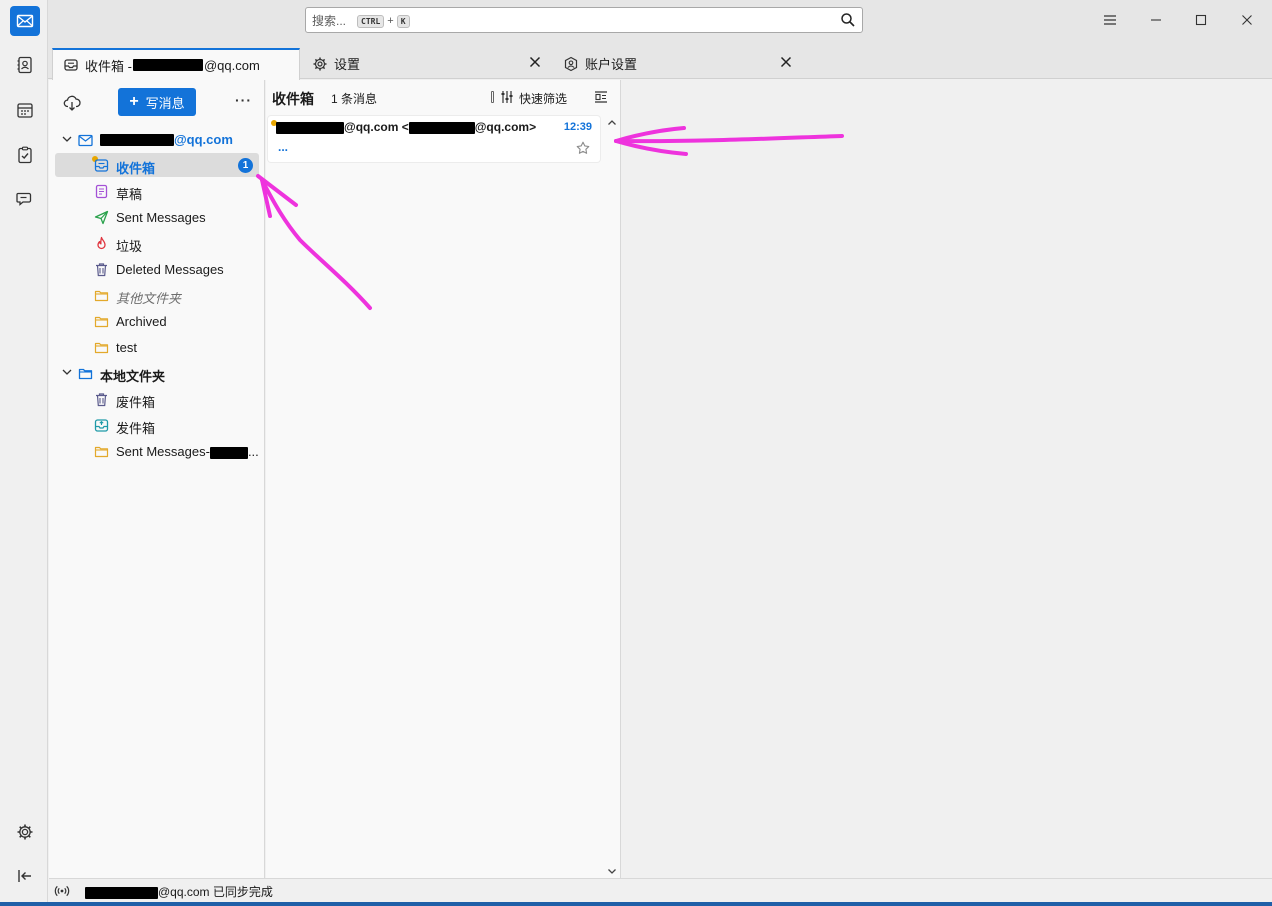  What do you see at coordinates (101, 217) in the screenshot?
I see `send-icon` at bounding box center [101, 217].